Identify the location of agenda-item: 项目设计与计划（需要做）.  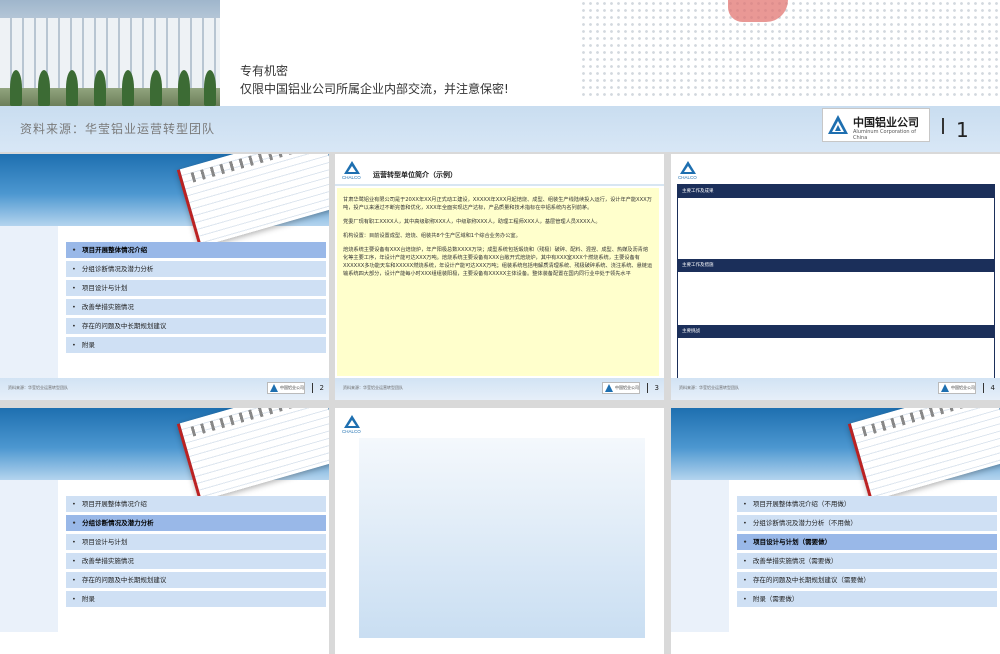
(867, 542).